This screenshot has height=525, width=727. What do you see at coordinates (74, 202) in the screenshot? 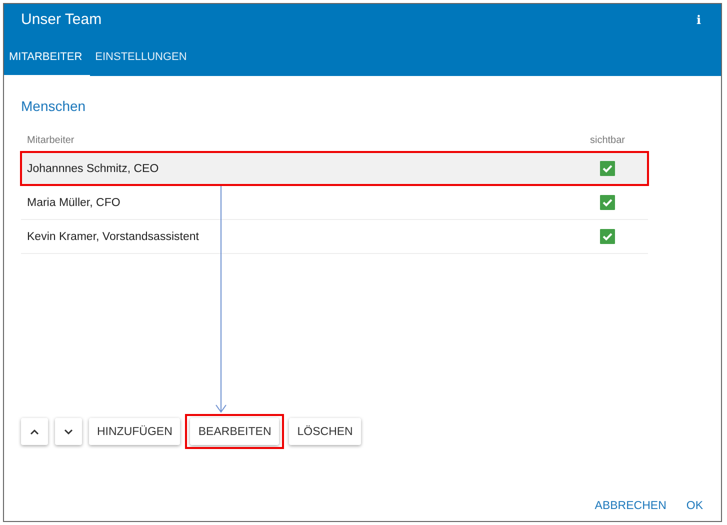
I see `table-cell-text: Maria Müller, CFO` at bounding box center [74, 202].